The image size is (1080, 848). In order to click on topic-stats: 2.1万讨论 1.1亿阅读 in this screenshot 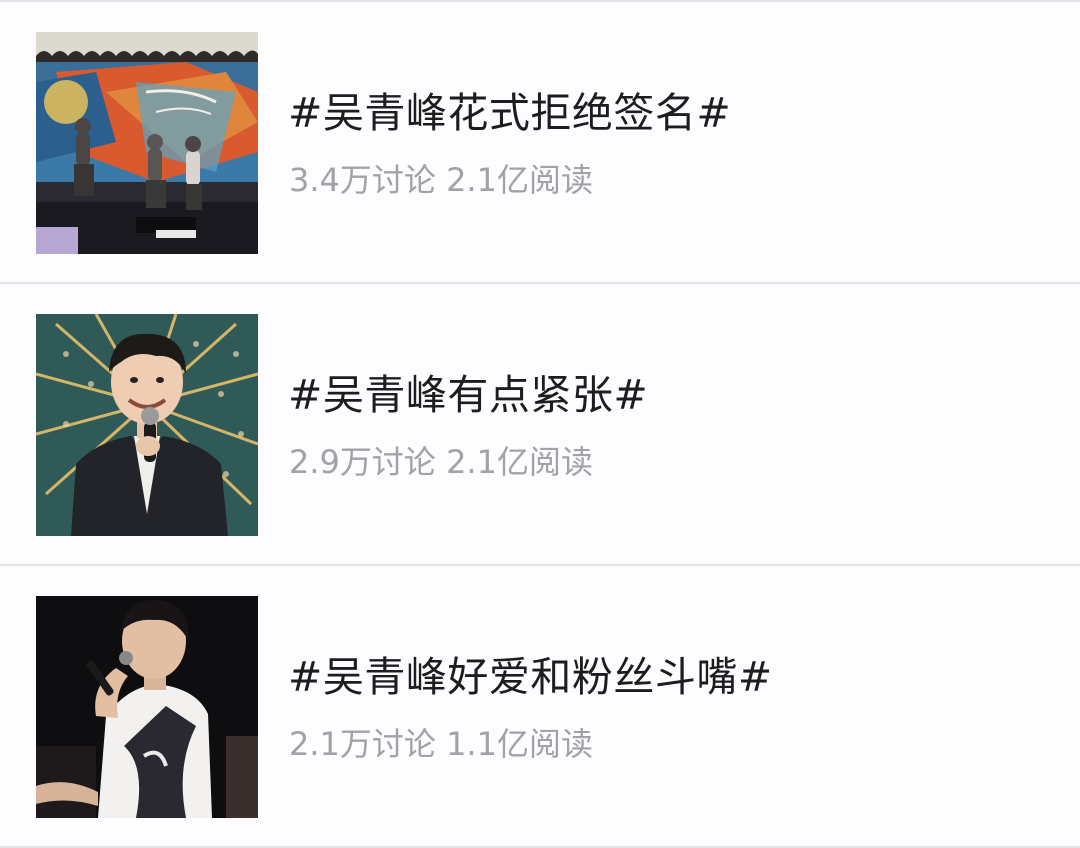, I will do `click(441, 744)`.